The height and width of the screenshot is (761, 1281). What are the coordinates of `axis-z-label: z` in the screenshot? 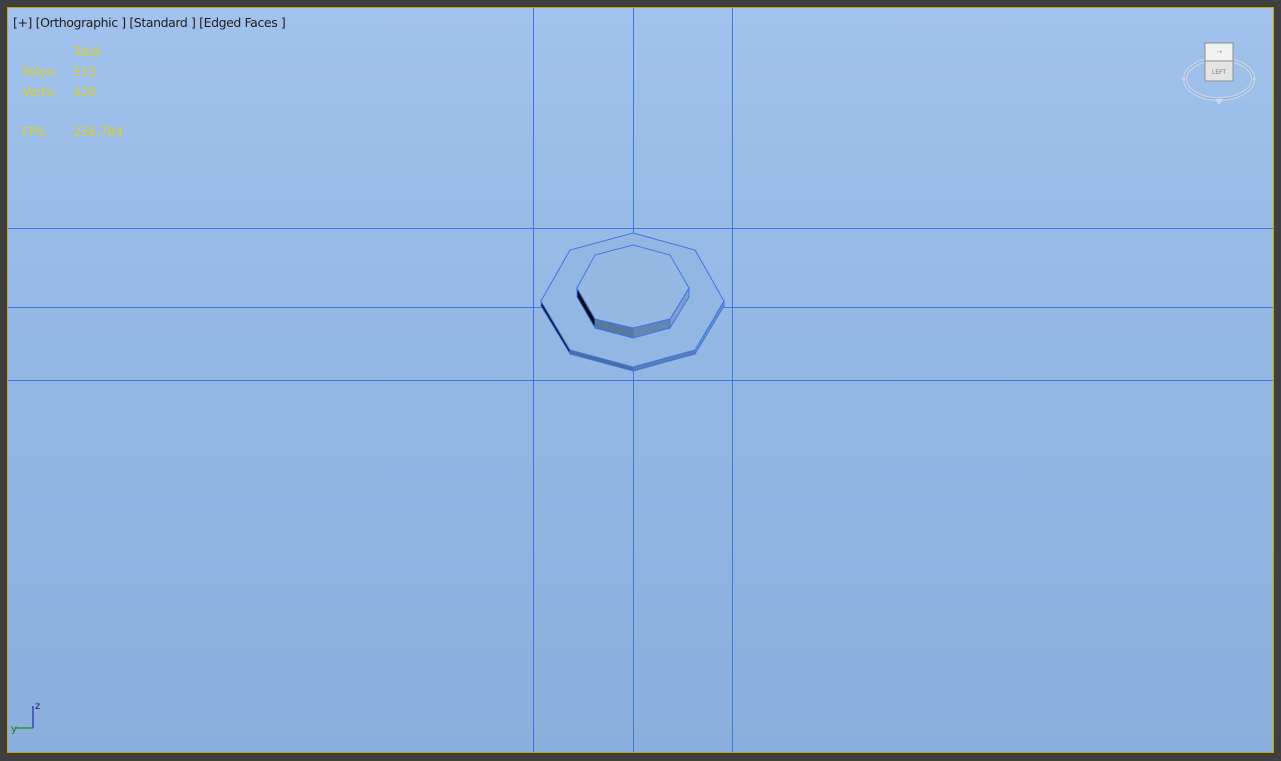 It's located at (37, 706).